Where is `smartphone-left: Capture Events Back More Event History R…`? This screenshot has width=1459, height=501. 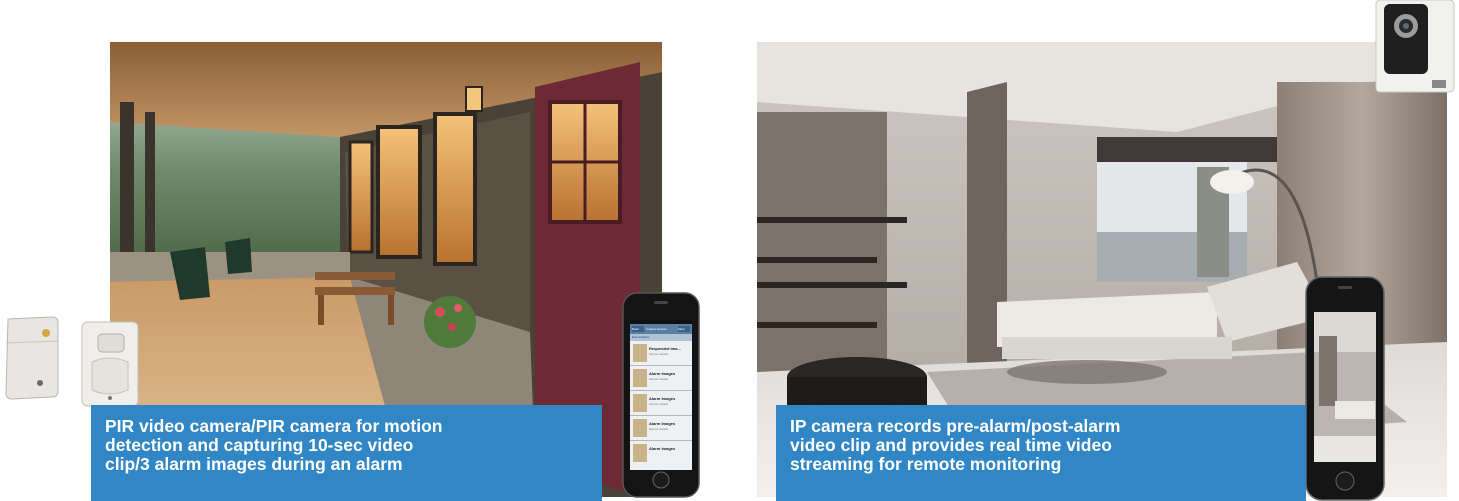
smartphone-left: Capture Events Back More Event History R… is located at coordinates (661, 395).